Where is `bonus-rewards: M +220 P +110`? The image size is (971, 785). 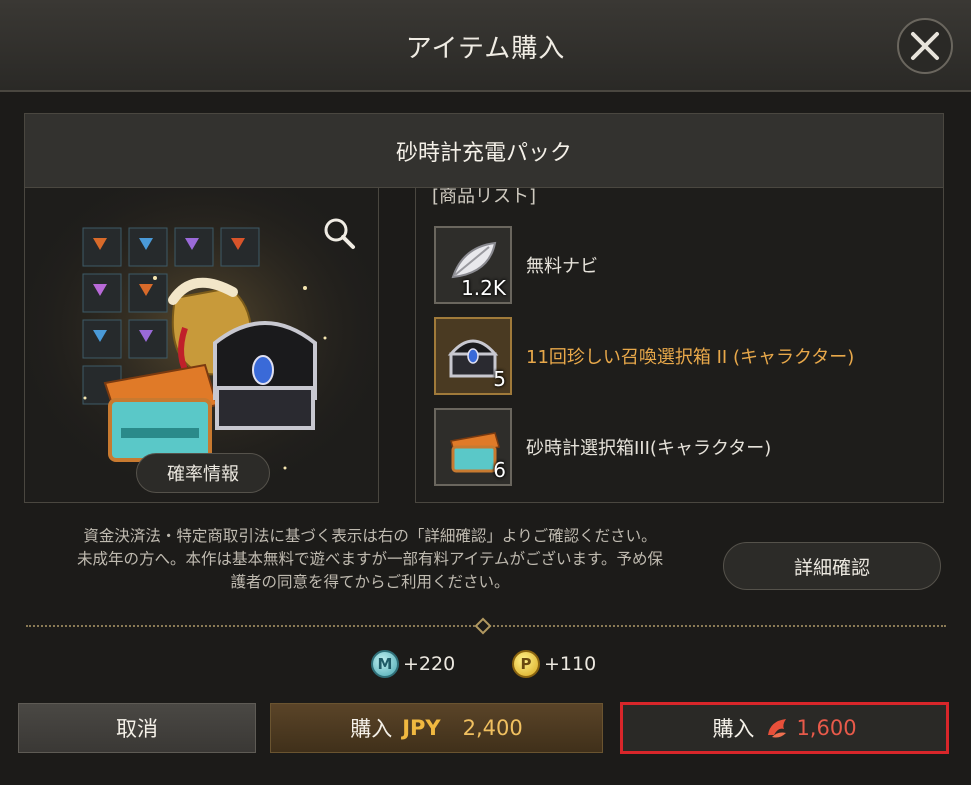
bonus-rewards: M +220 P +110 is located at coordinates (485, 665).